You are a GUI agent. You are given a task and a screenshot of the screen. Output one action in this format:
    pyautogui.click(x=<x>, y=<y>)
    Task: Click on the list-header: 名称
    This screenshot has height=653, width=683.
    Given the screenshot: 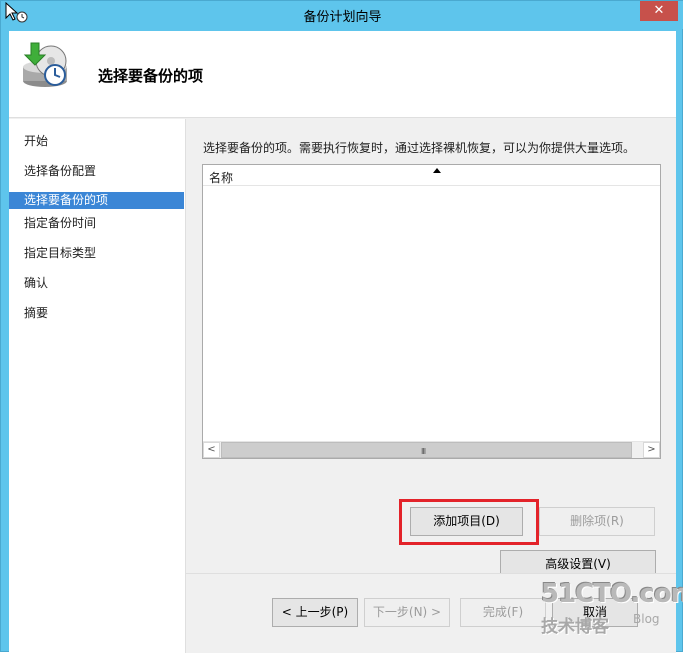 What is the action you would take?
    pyautogui.click(x=431, y=175)
    